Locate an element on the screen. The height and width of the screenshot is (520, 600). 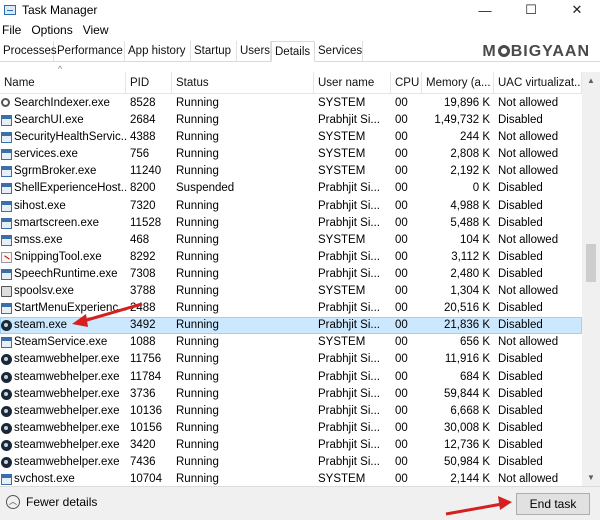
tab-app-history: App history is located at coordinates (158, 51).